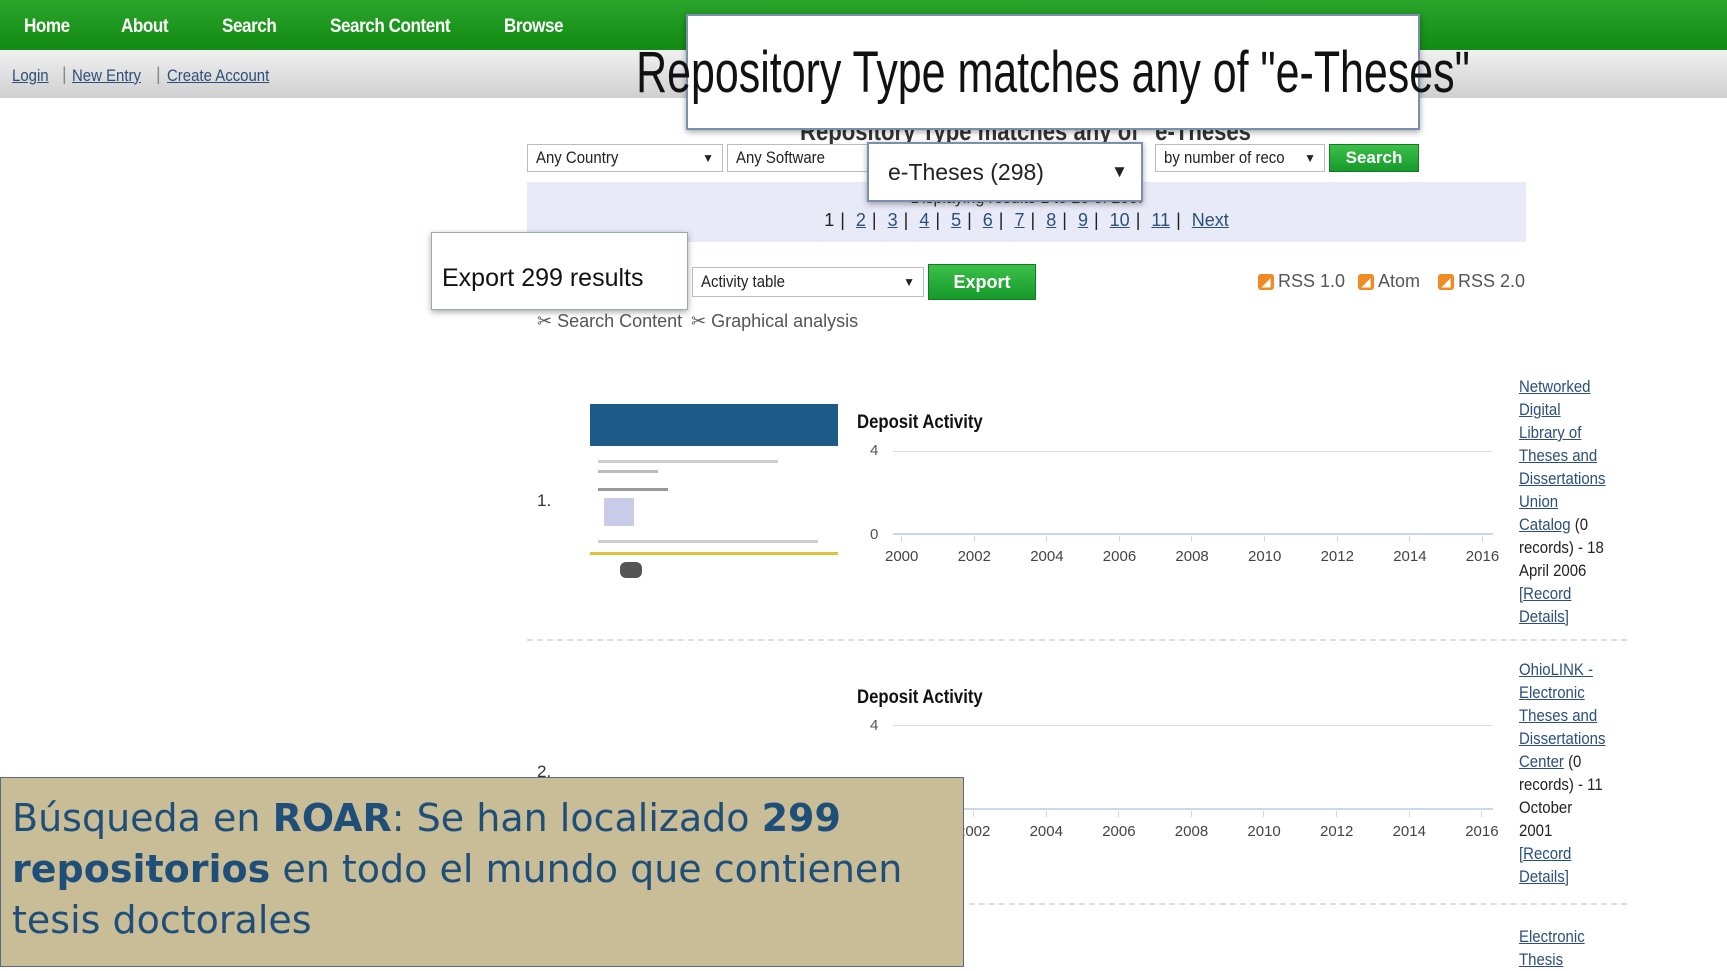  What do you see at coordinates (774, 321) in the screenshot?
I see `graphical-analysis-tool: ✂ Graphical analysis` at bounding box center [774, 321].